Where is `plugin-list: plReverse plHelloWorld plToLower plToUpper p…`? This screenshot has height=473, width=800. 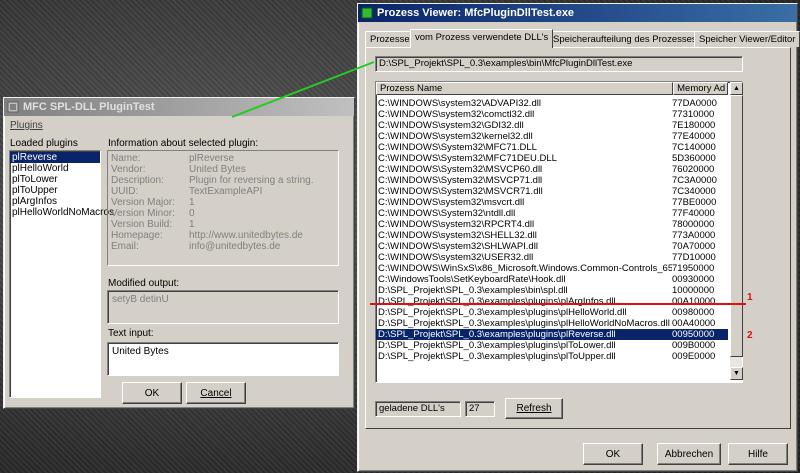 plugin-list: plReverse plHelloWorld plToLower plToUpper p… is located at coordinates (61, 274).